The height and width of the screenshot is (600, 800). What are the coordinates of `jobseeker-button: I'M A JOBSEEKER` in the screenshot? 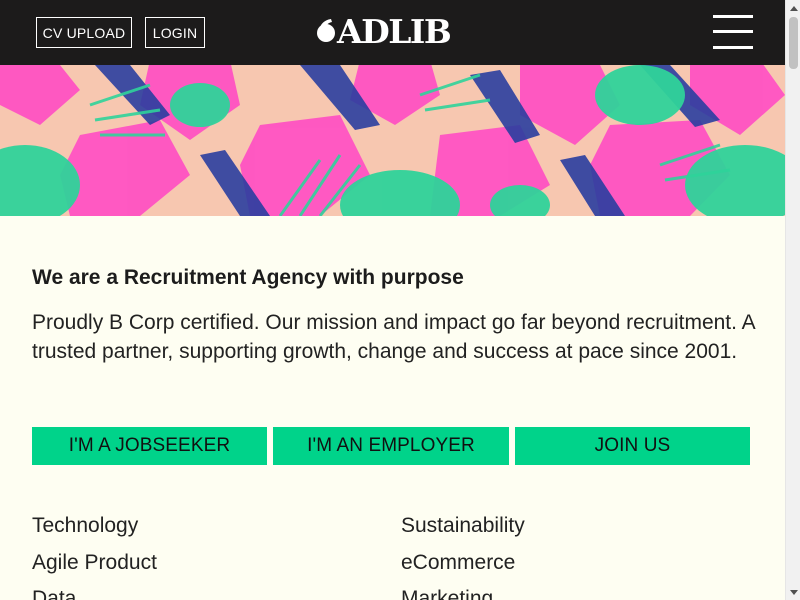 It's located at (149, 446).